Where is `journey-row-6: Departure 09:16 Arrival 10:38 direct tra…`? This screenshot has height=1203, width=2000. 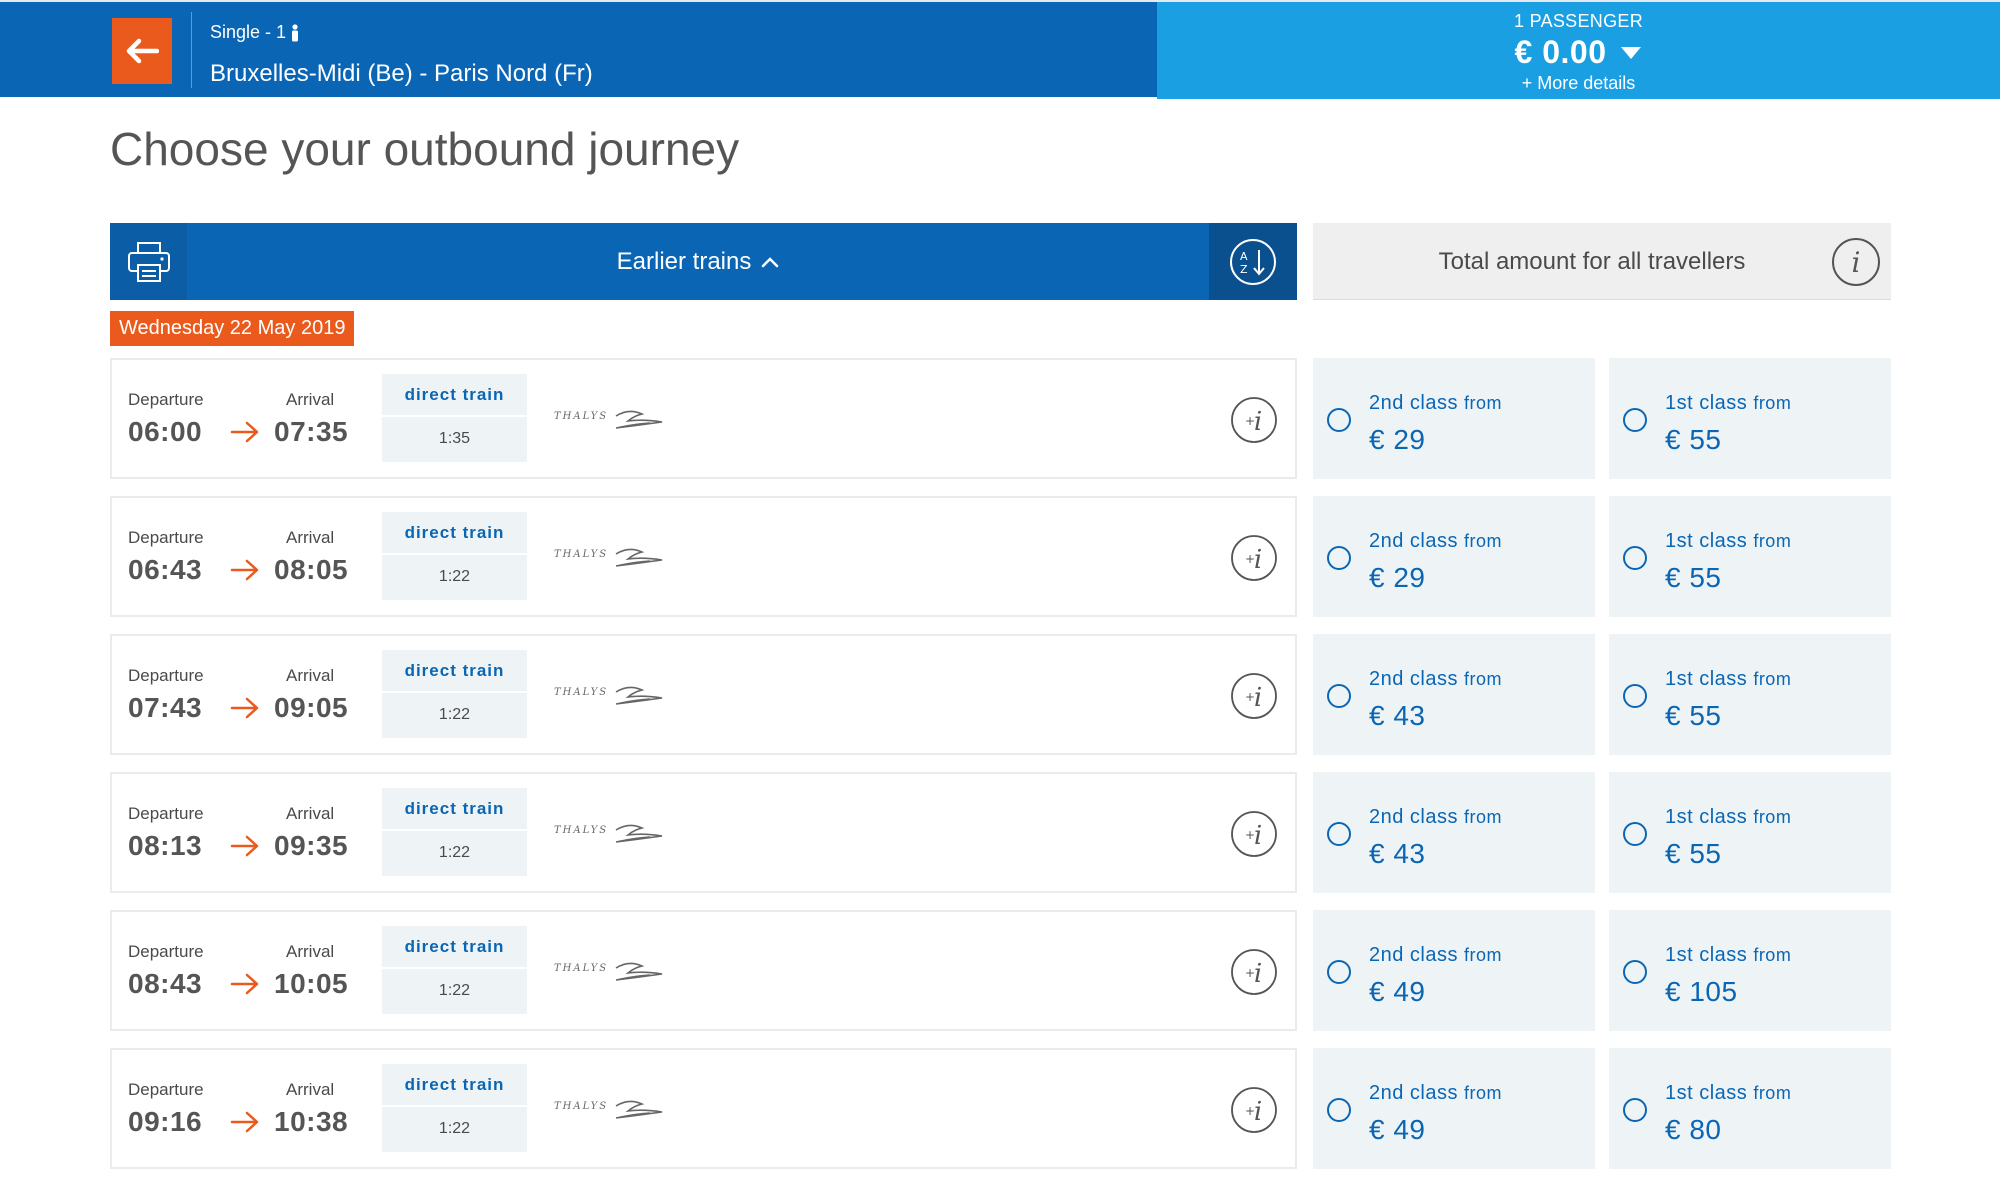 journey-row-6: Departure 09:16 Arrival 10:38 direct tra… is located at coordinates (703, 1108).